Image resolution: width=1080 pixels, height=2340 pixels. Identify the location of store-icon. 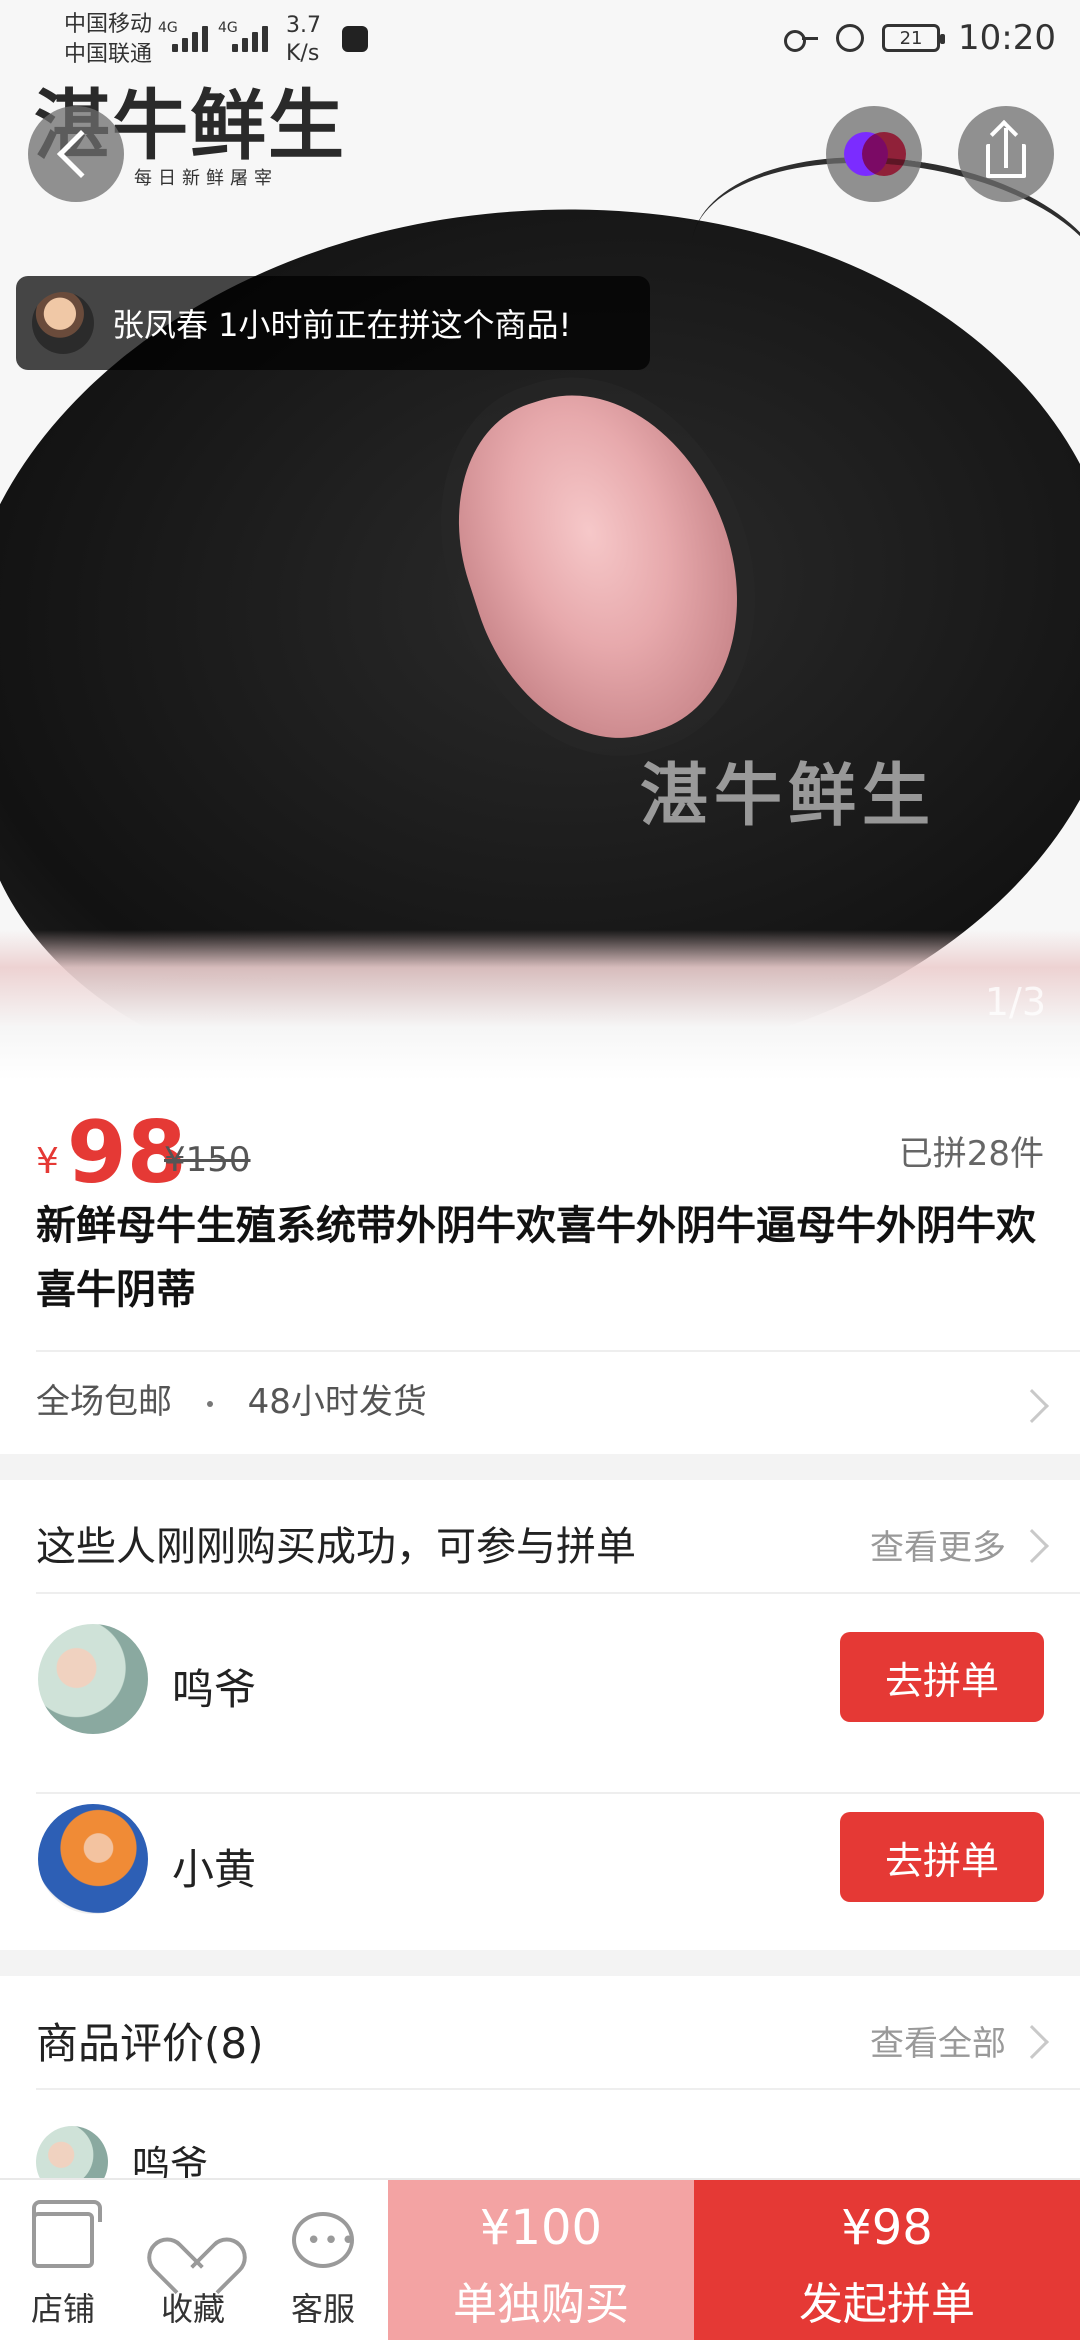
(67, 2234).